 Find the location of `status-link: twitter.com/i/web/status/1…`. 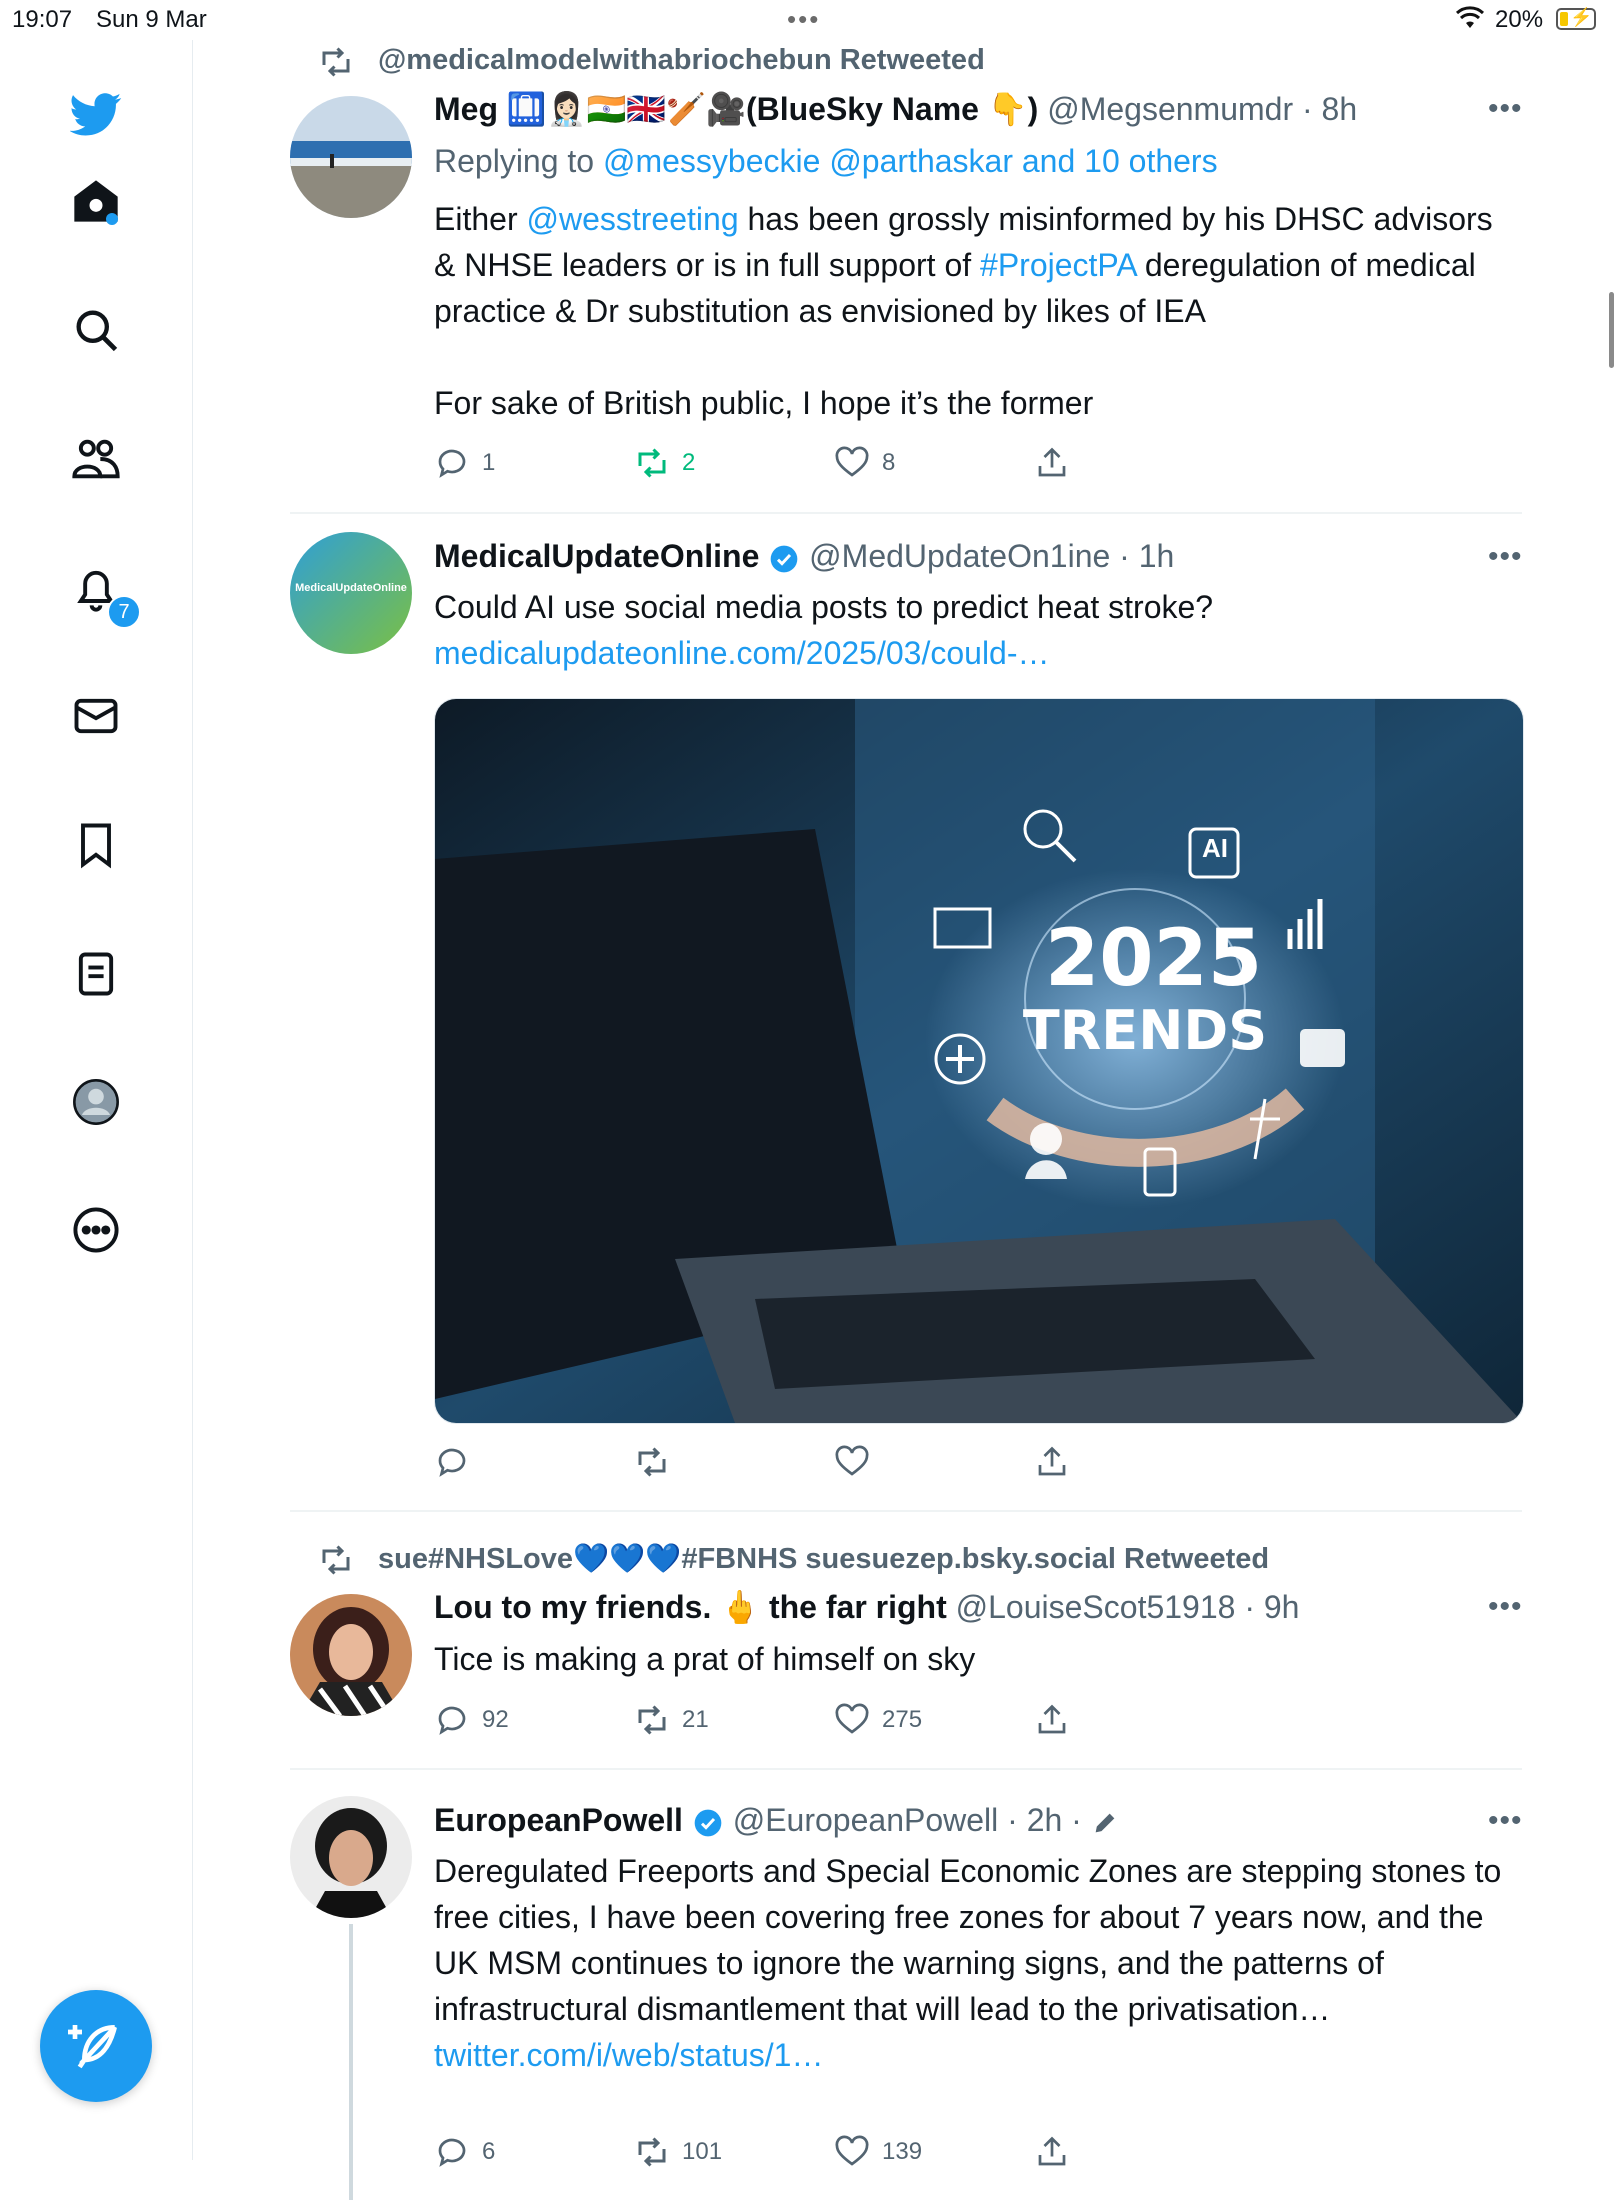

status-link: twitter.com/i/web/status/1… is located at coordinates (628, 2055).